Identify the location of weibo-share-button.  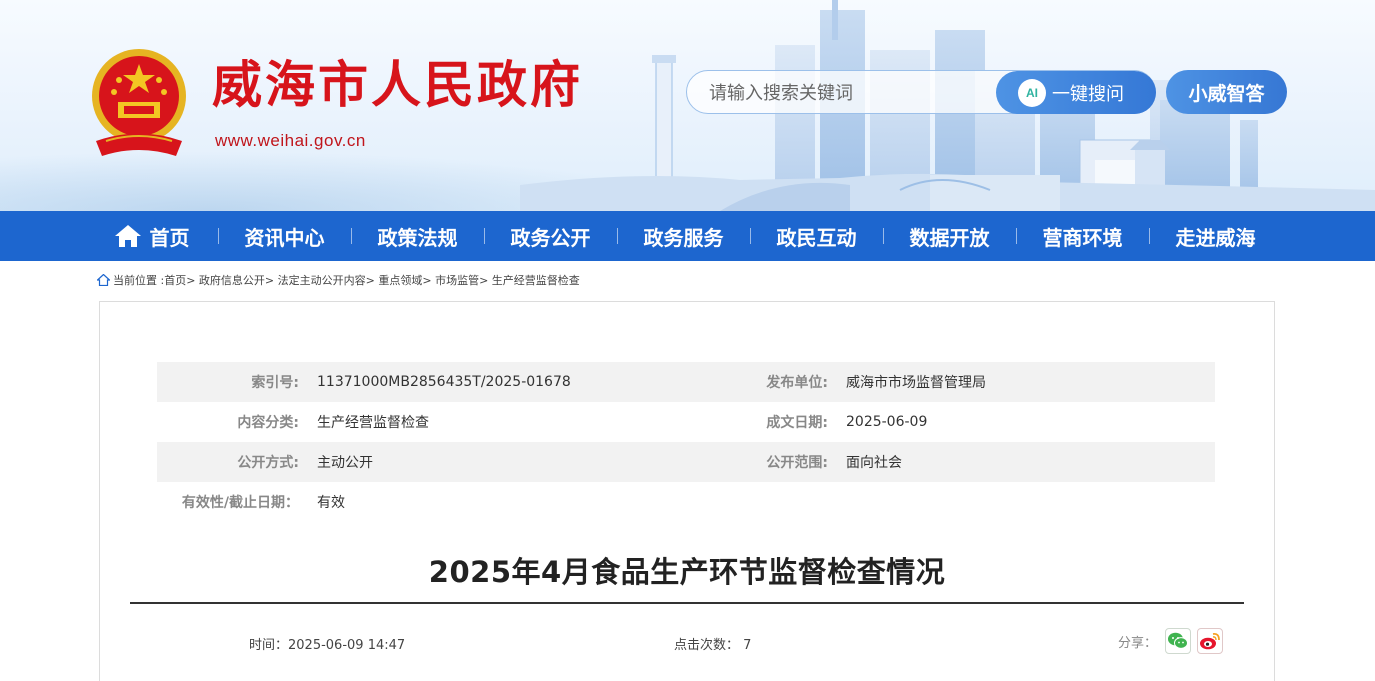
(1210, 641).